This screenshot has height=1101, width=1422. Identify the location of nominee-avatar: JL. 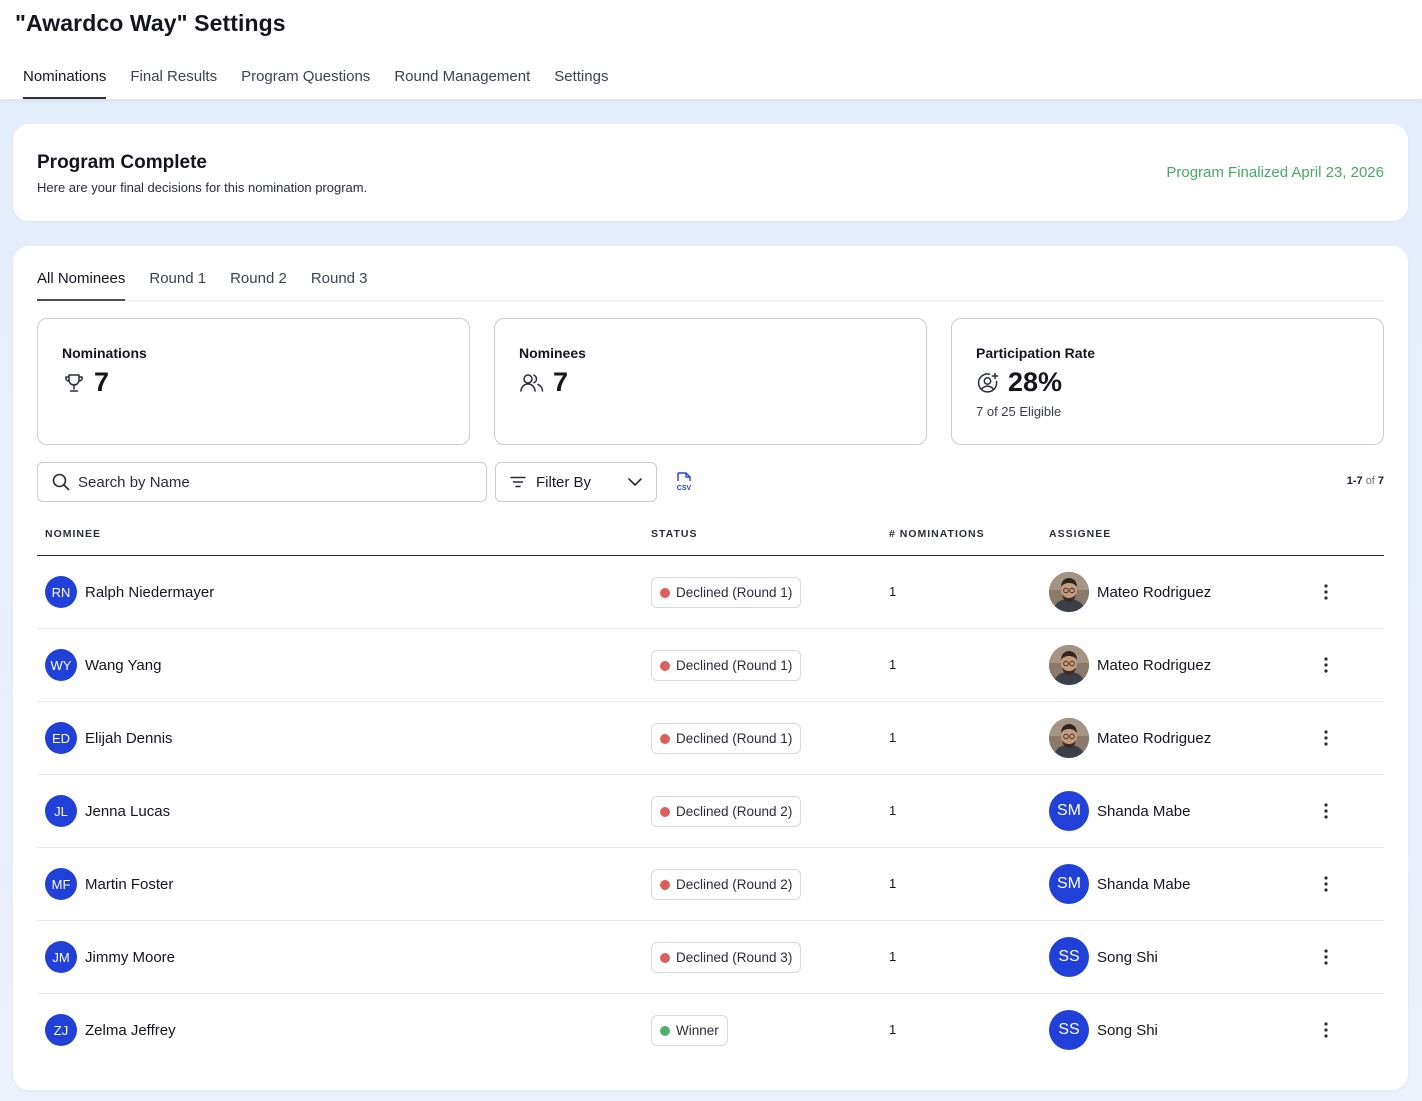
(61, 811).